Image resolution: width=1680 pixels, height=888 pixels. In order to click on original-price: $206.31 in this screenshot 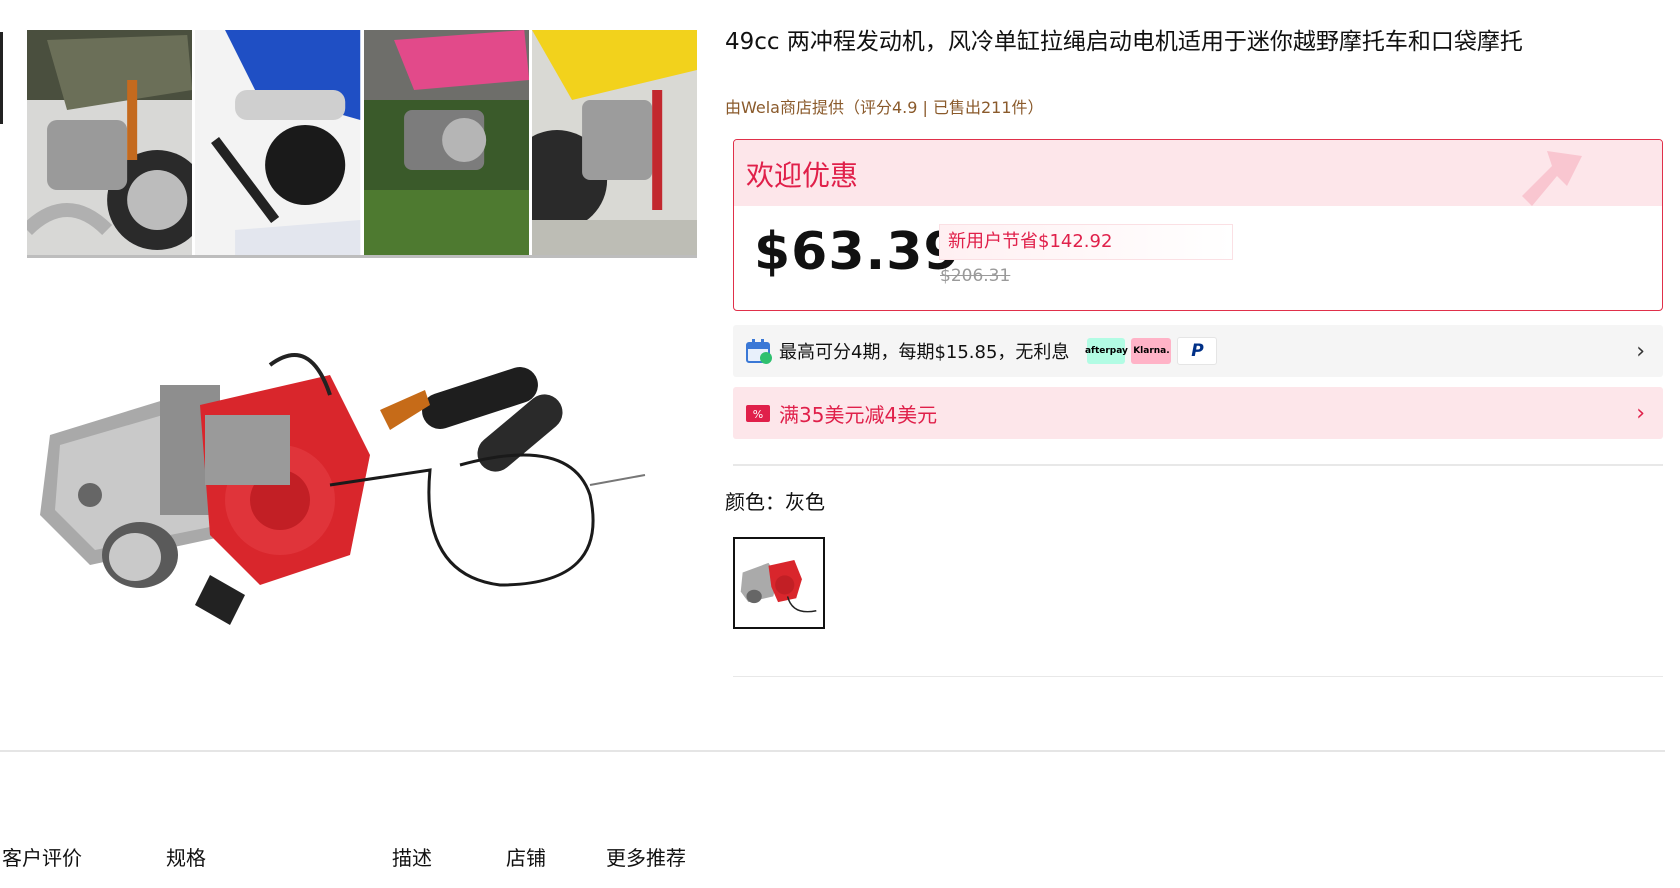, I will do `click(975, 276)`.